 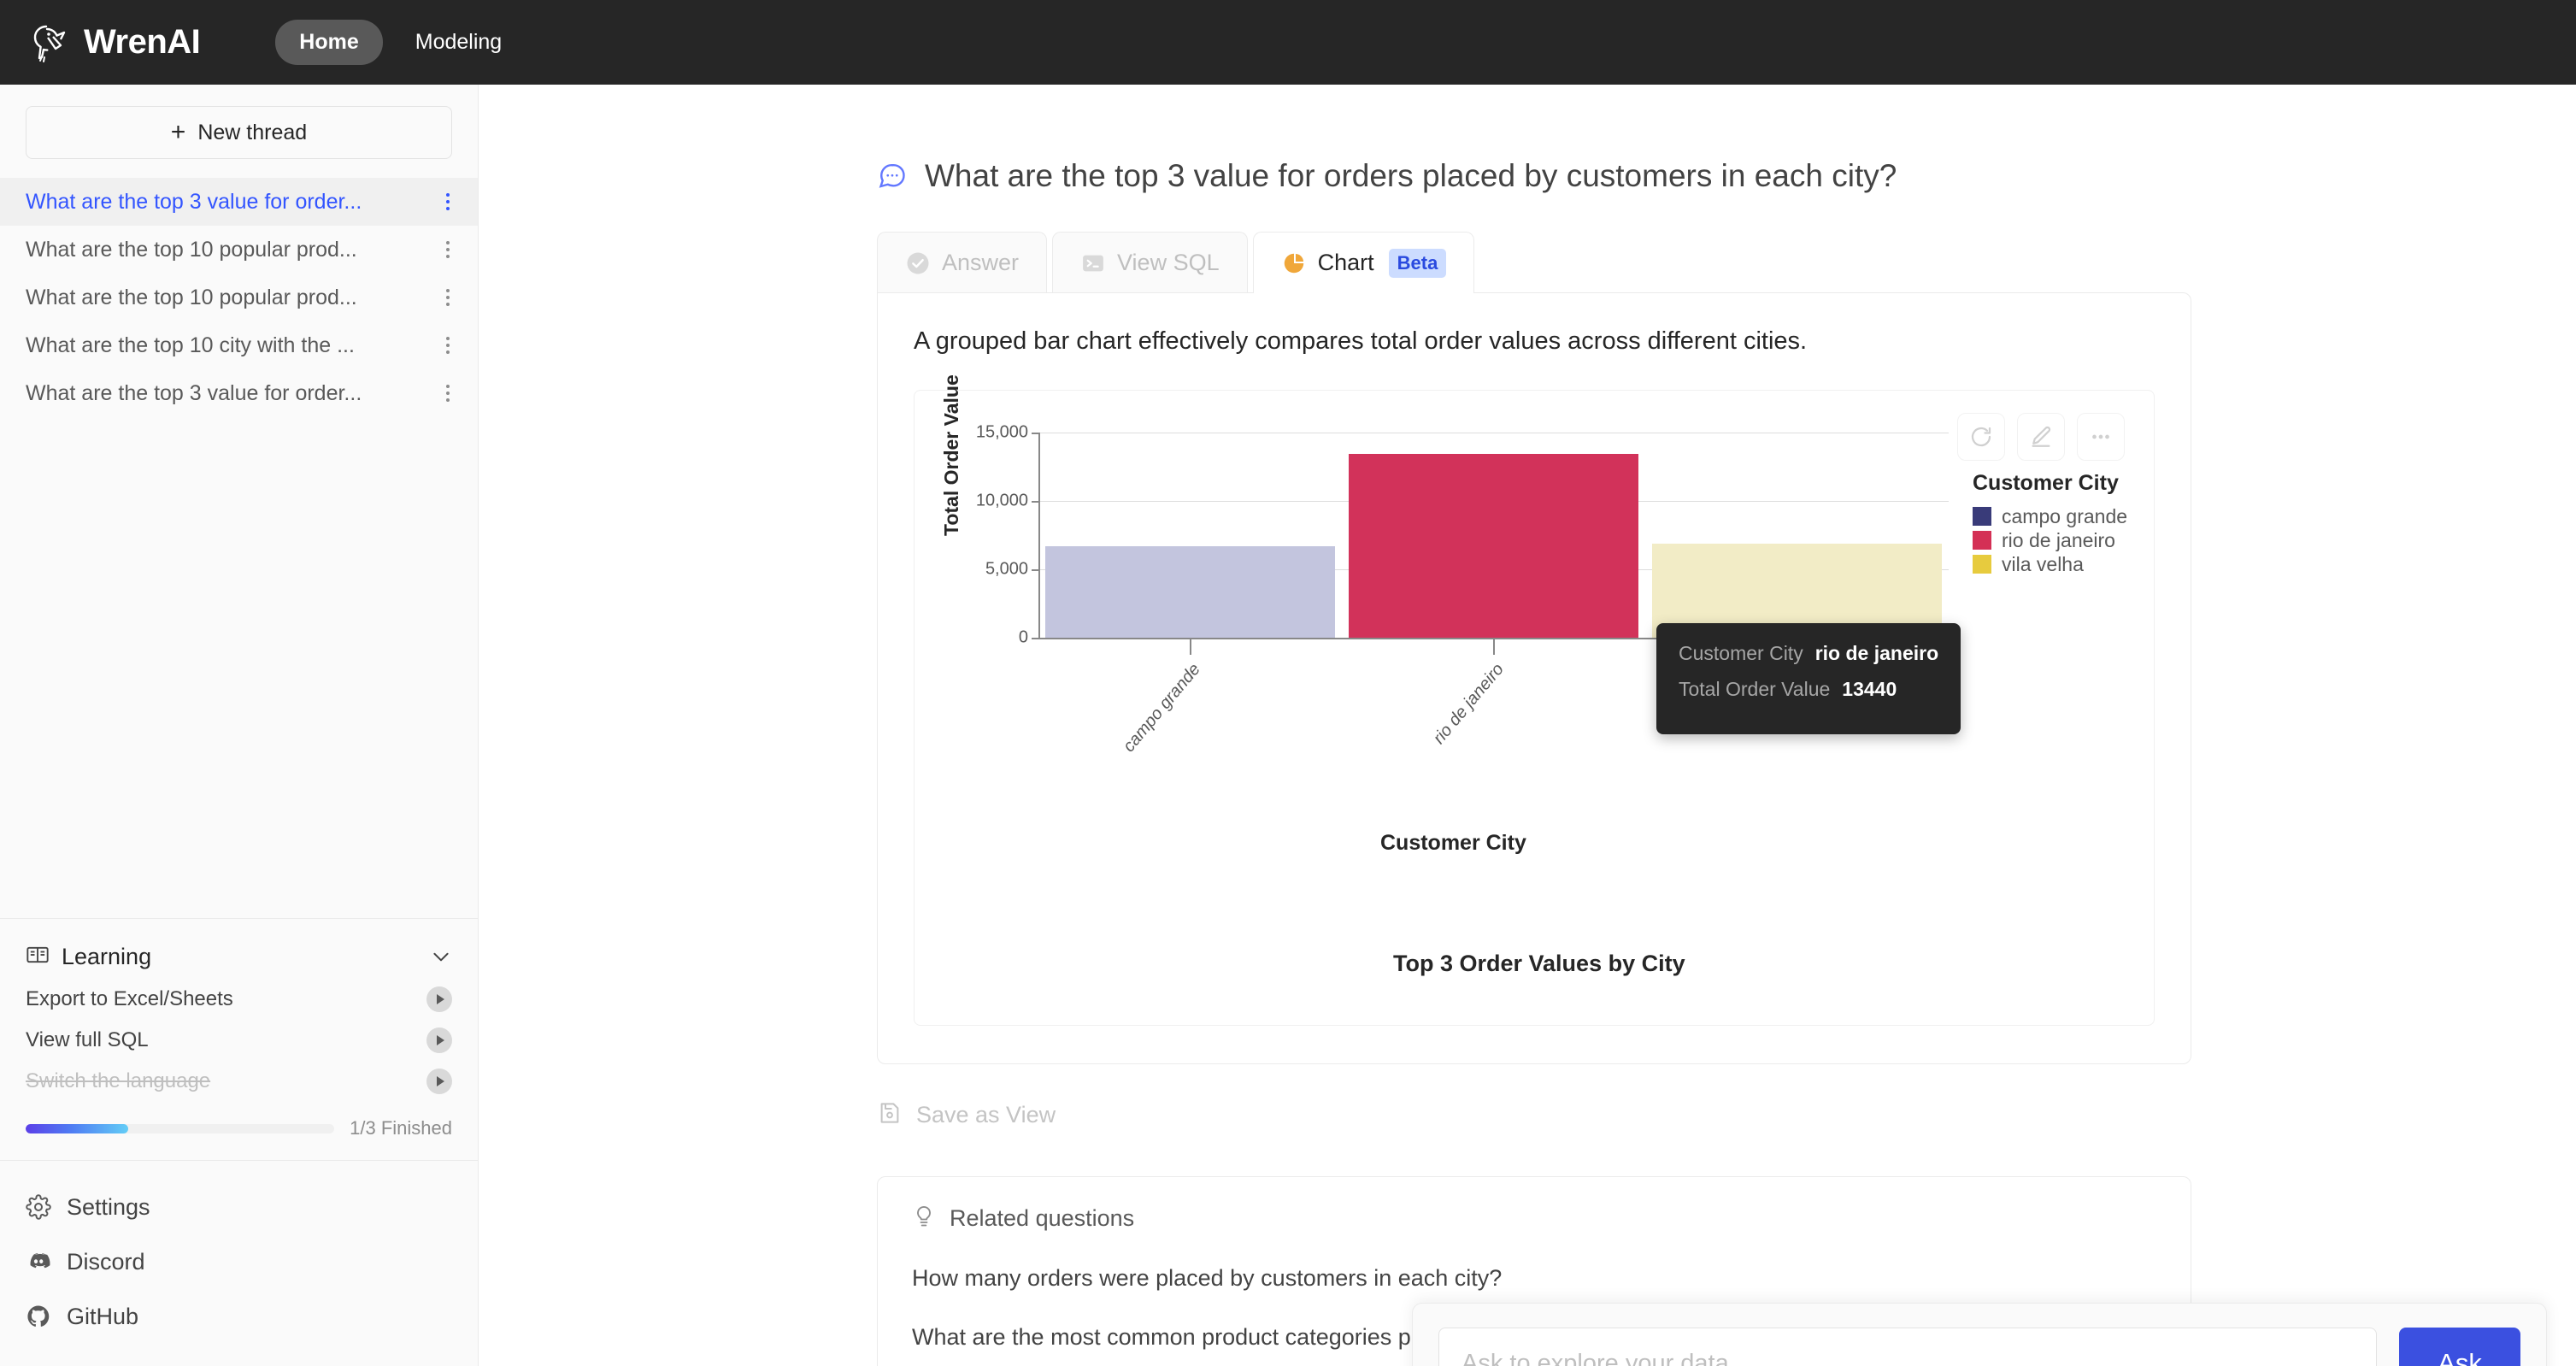 What do you see at coordinates (38, 957) in the screenshot?
I see `book-icon` at bounding box center [38, 957].